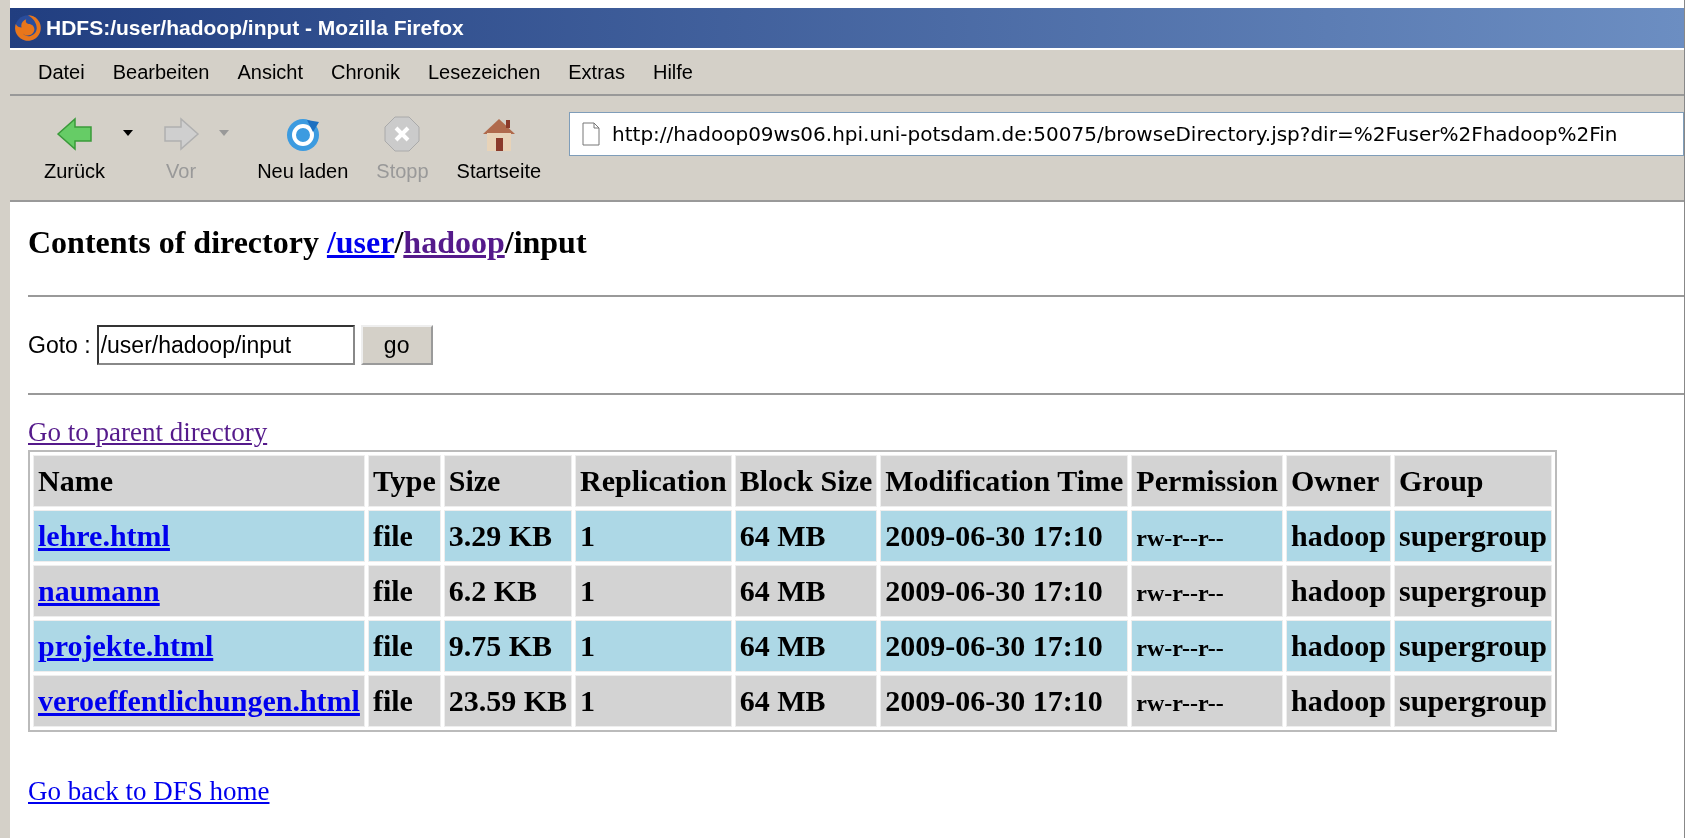 Image resolution: width=1700 pixels, height=838 pixels. What do you see at coordinates (672, 72) in the screenshot?
I see `menu-item: Hilfe` at bounding box center [672, 72].